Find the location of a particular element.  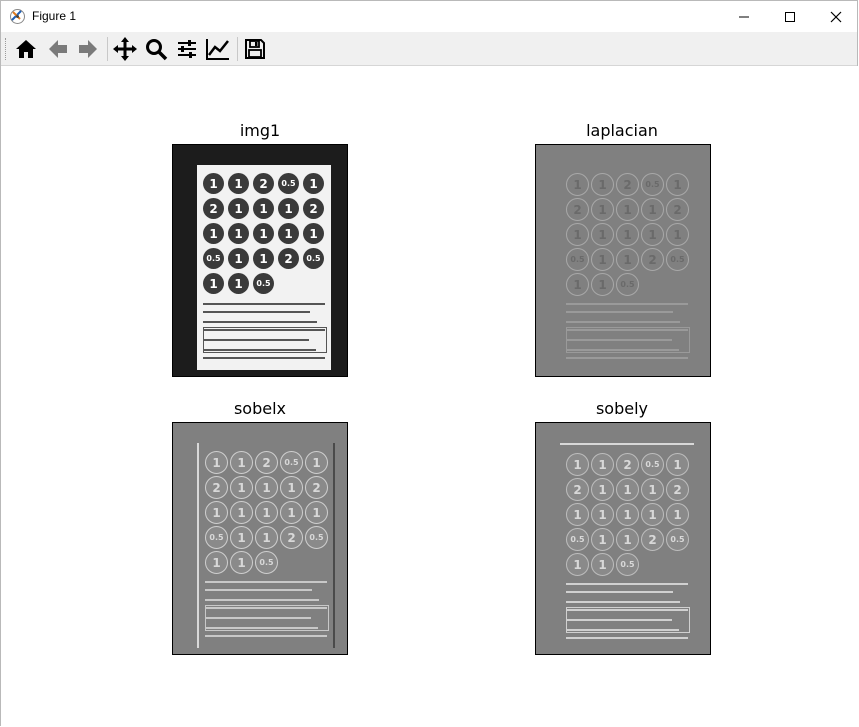

pan-button is located at coordinates (125, 49).